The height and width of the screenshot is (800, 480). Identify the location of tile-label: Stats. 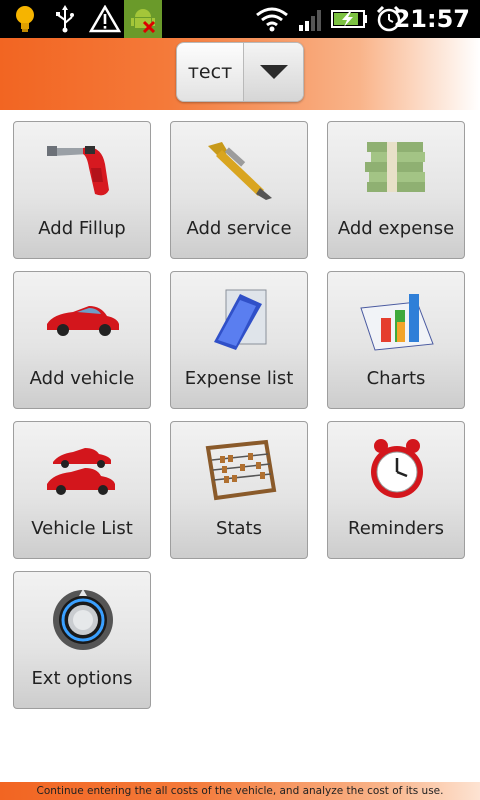
(239, 528).